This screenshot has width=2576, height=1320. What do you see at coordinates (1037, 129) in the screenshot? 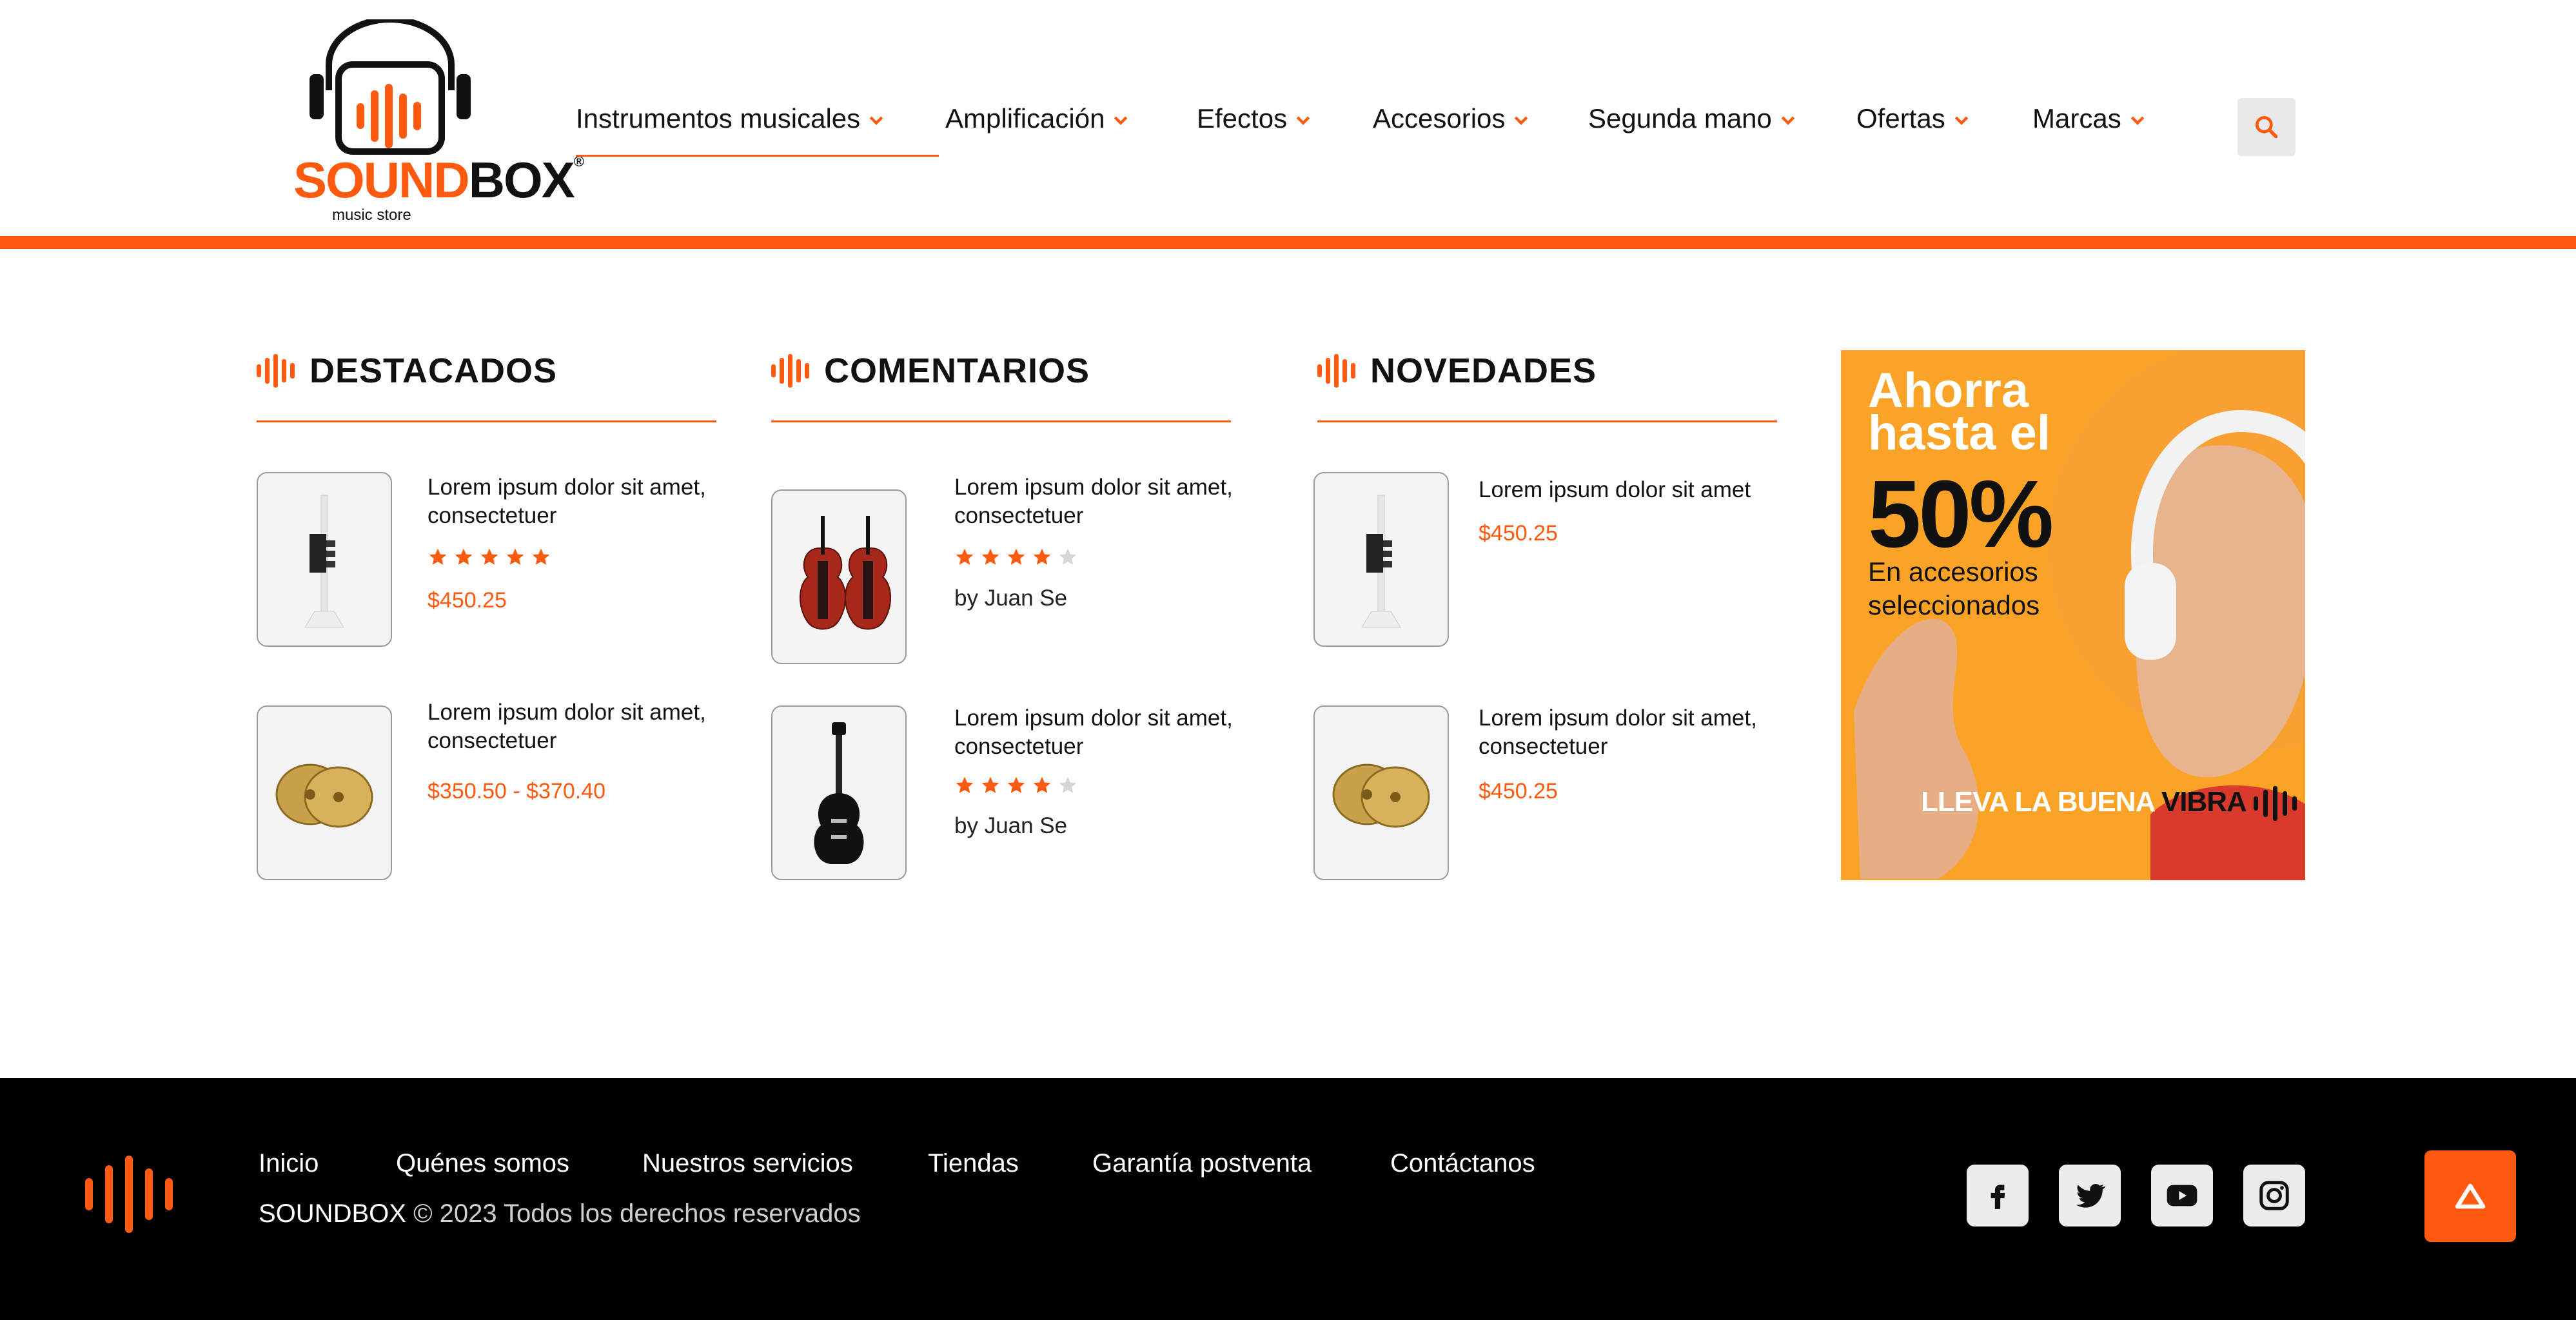
I see `nav-item-amplificacion: Amplificación` at bounding box center [1037, 129].